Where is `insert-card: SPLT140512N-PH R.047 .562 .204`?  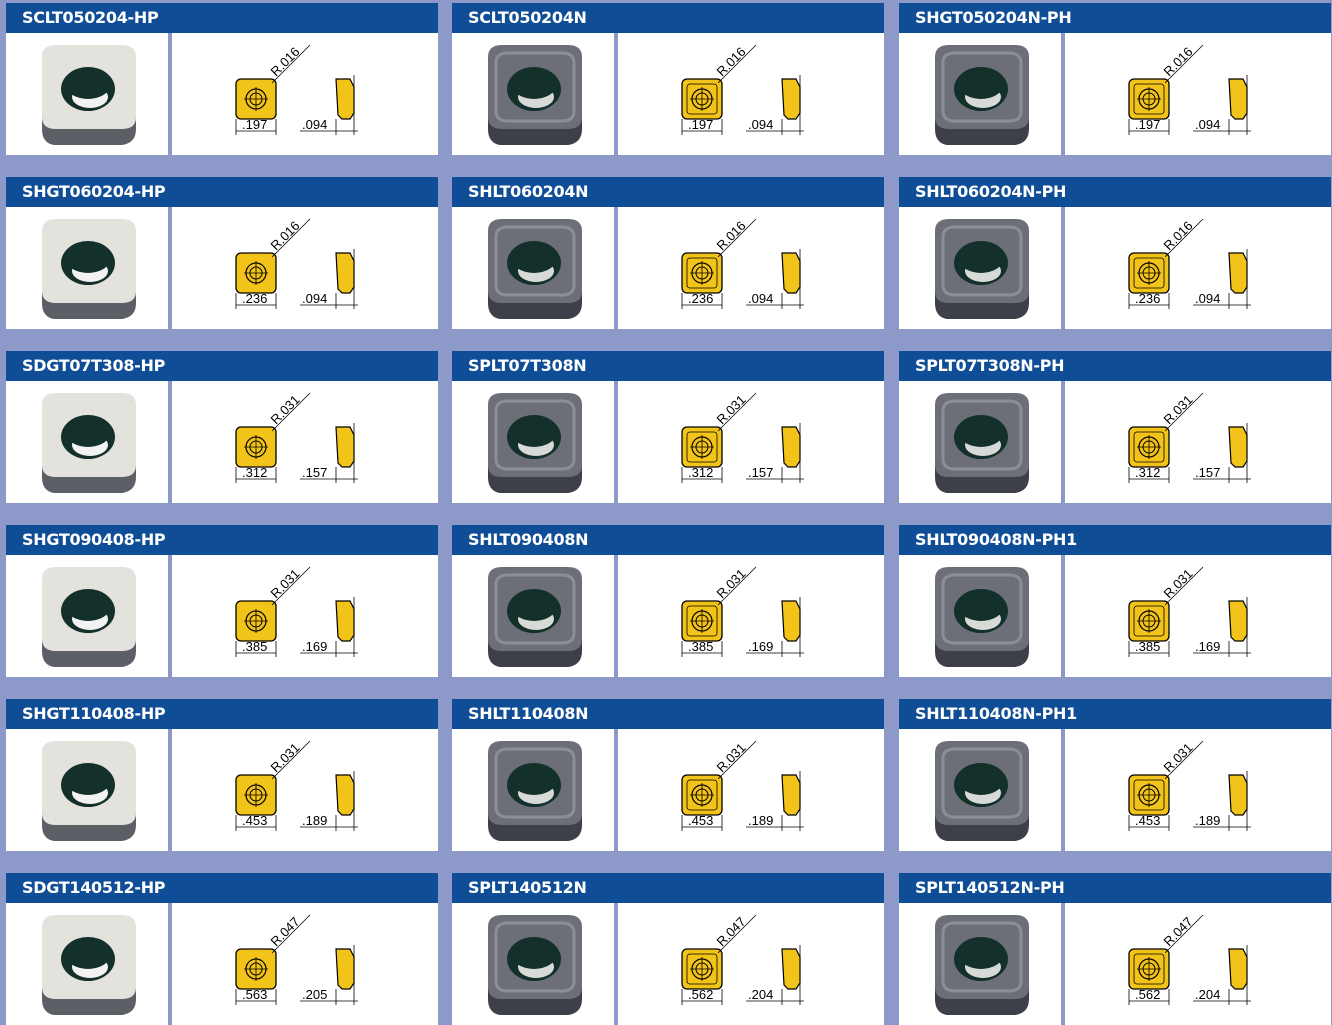 insert-card: SPLT140512N-PH R.047 .562 .204 is located at coordinates (1115, 949).